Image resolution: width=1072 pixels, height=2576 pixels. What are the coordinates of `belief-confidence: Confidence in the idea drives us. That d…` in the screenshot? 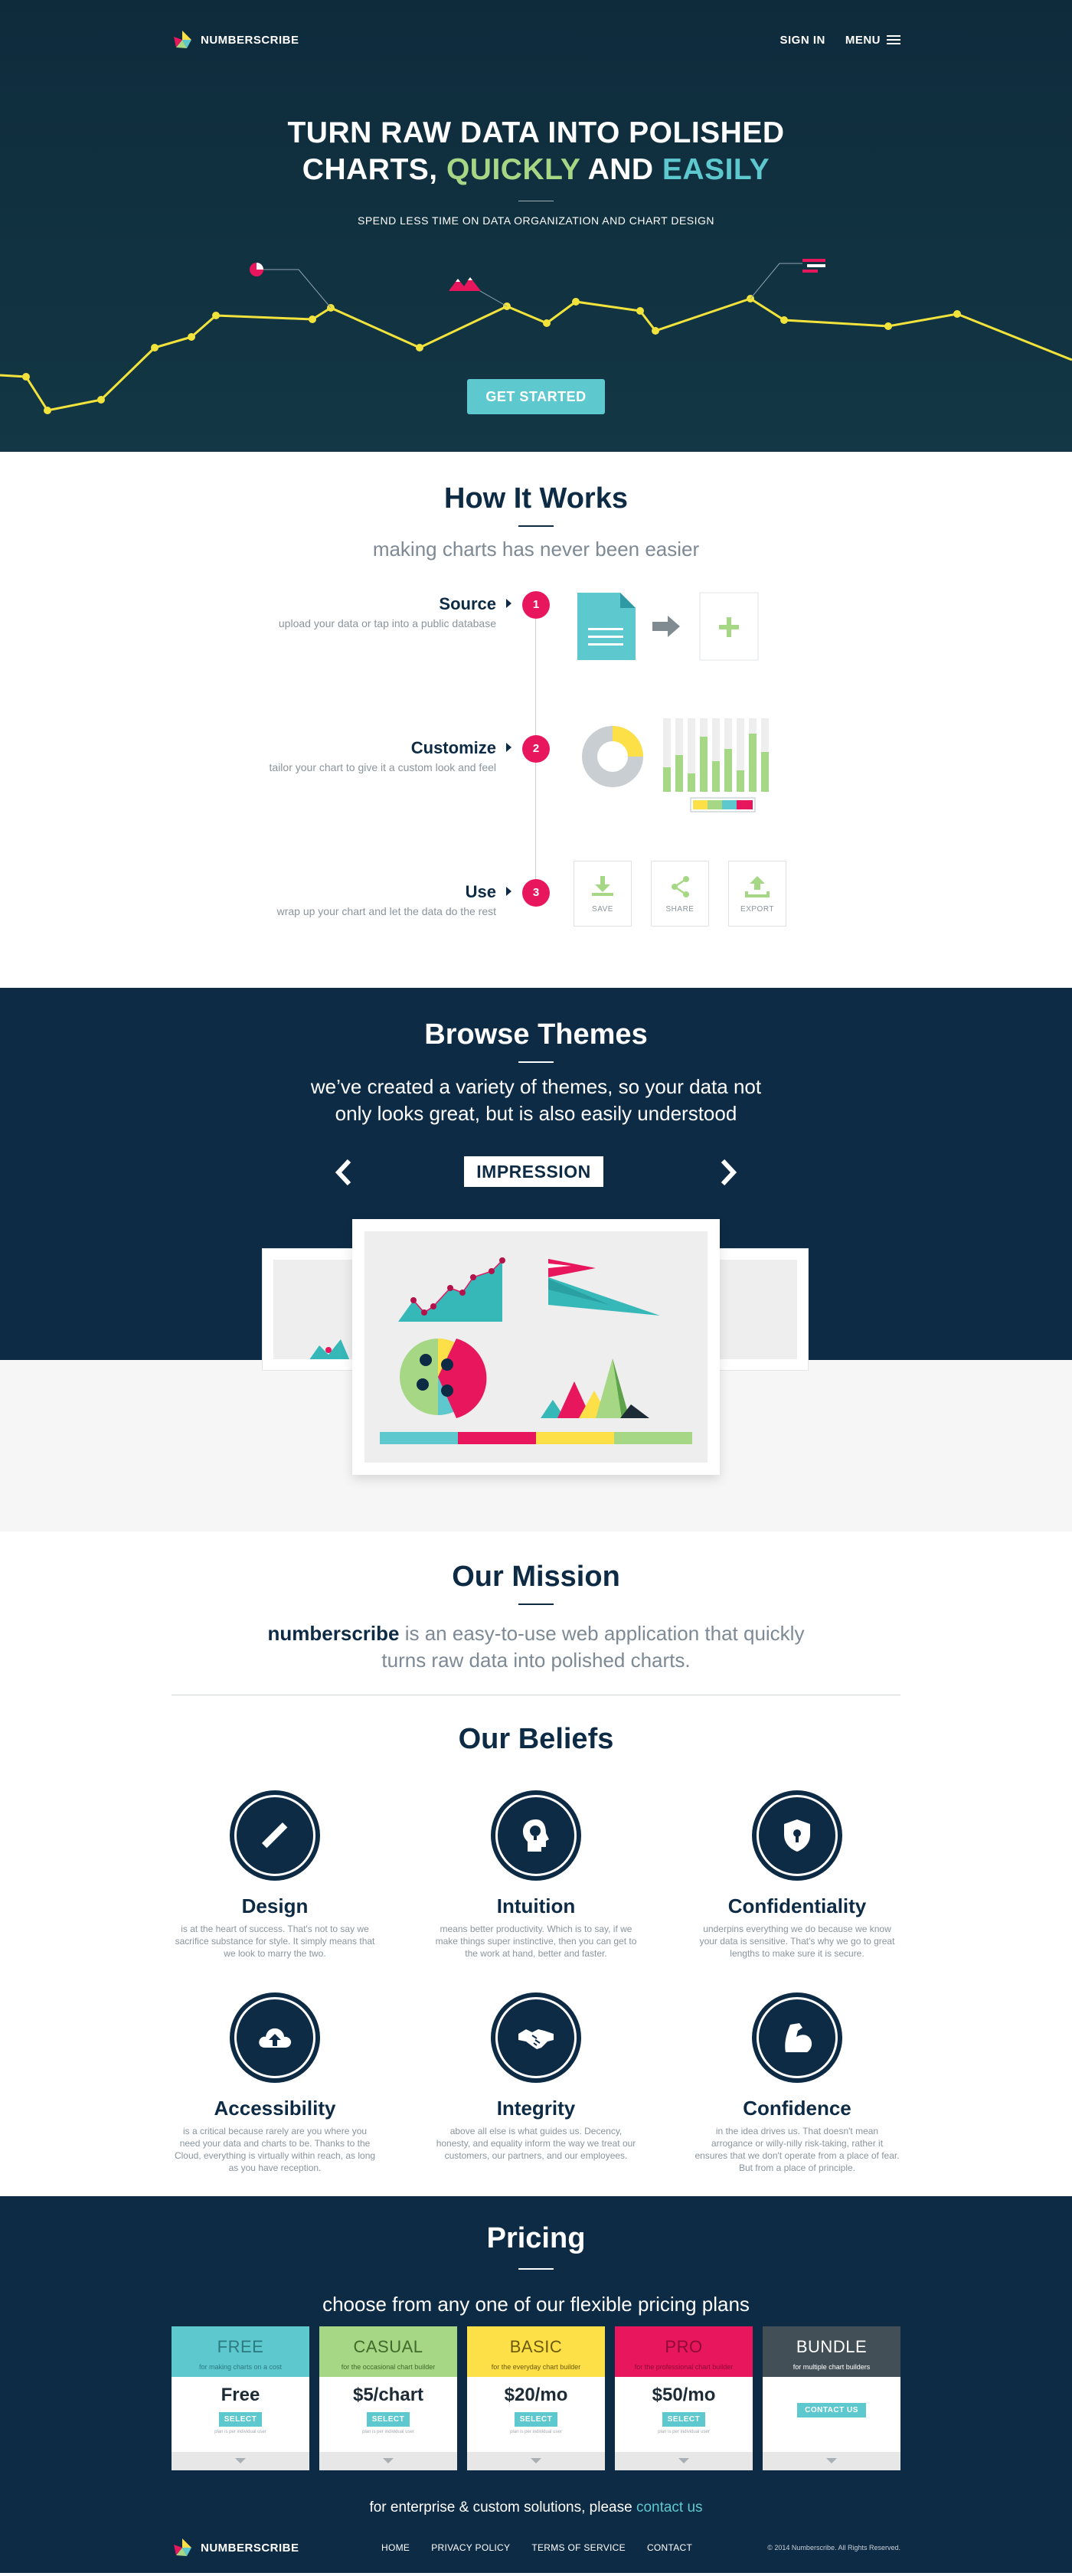 It's located at (797, 2083).